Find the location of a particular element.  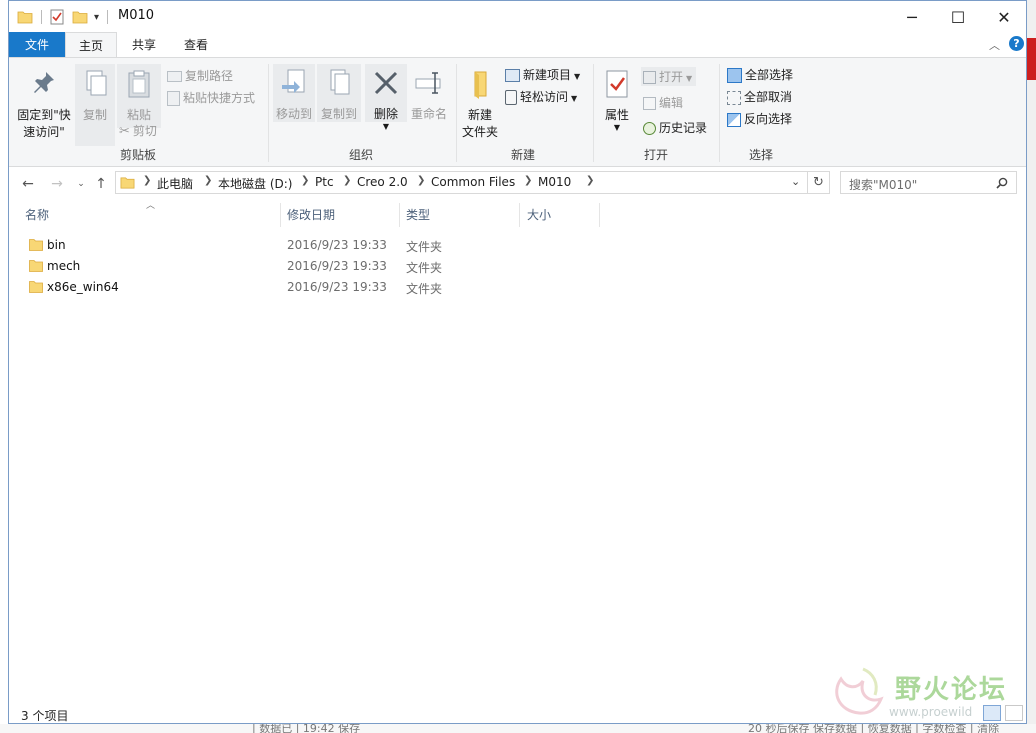

column-header-size: 大小 is located at coordinates (539, 214).